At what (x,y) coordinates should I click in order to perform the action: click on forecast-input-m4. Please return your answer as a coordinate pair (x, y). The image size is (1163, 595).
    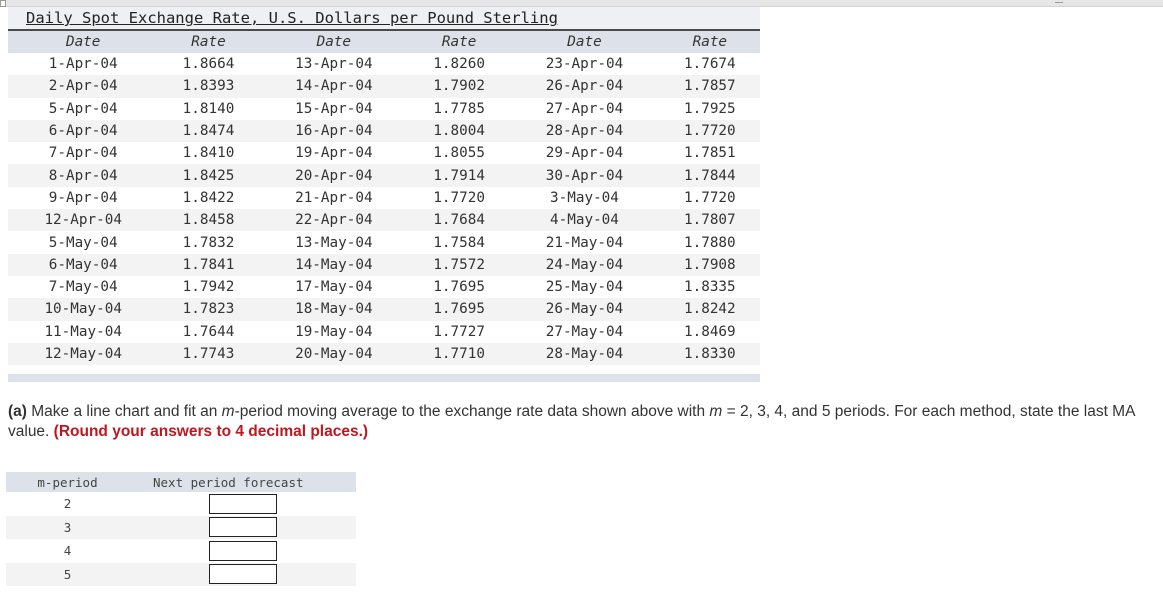
    Looking at the image, I should click on (243, 550).